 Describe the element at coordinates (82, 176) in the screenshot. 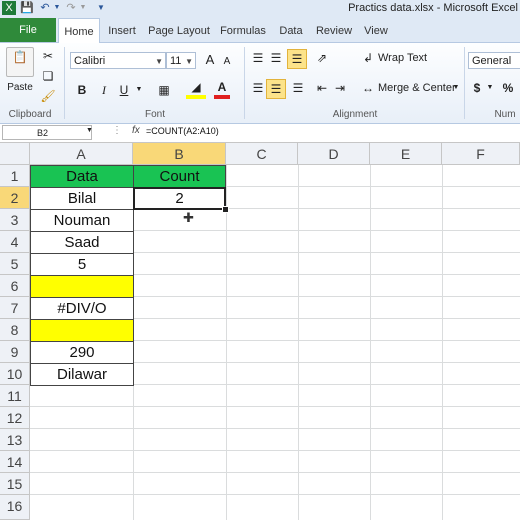

I see `cell-a1: Data` at that location.